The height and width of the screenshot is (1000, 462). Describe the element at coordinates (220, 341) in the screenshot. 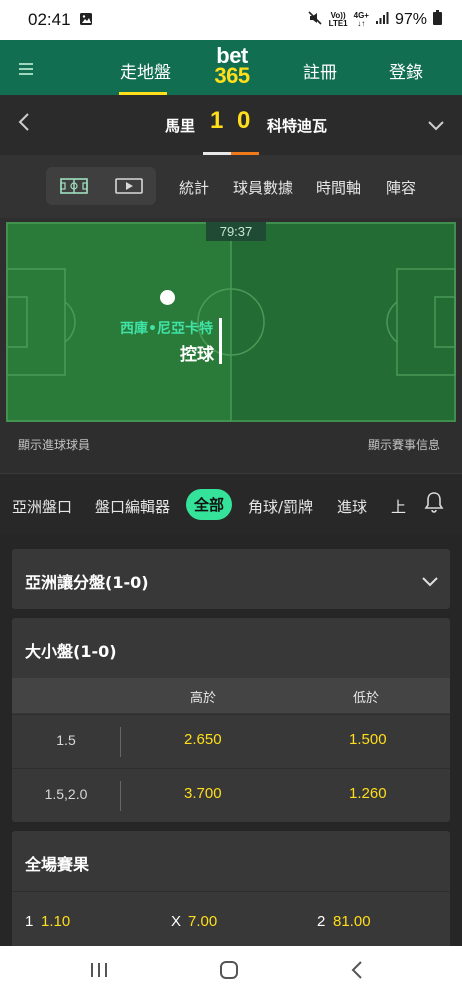

I see `possession-marker` at that location.